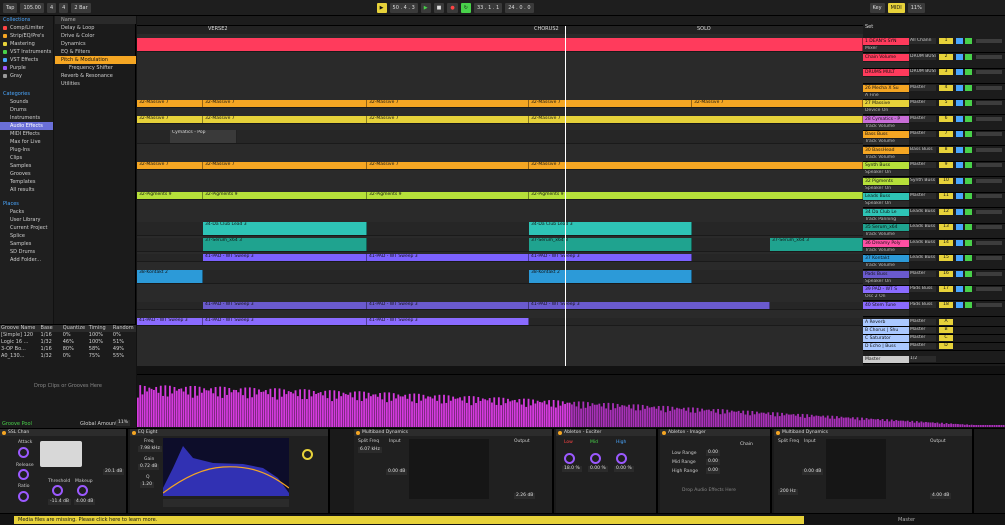  What do you see at coordinates (26, 228) in the screenshot?
I see `place-item: Current Project` at bounding box center [26, 228].